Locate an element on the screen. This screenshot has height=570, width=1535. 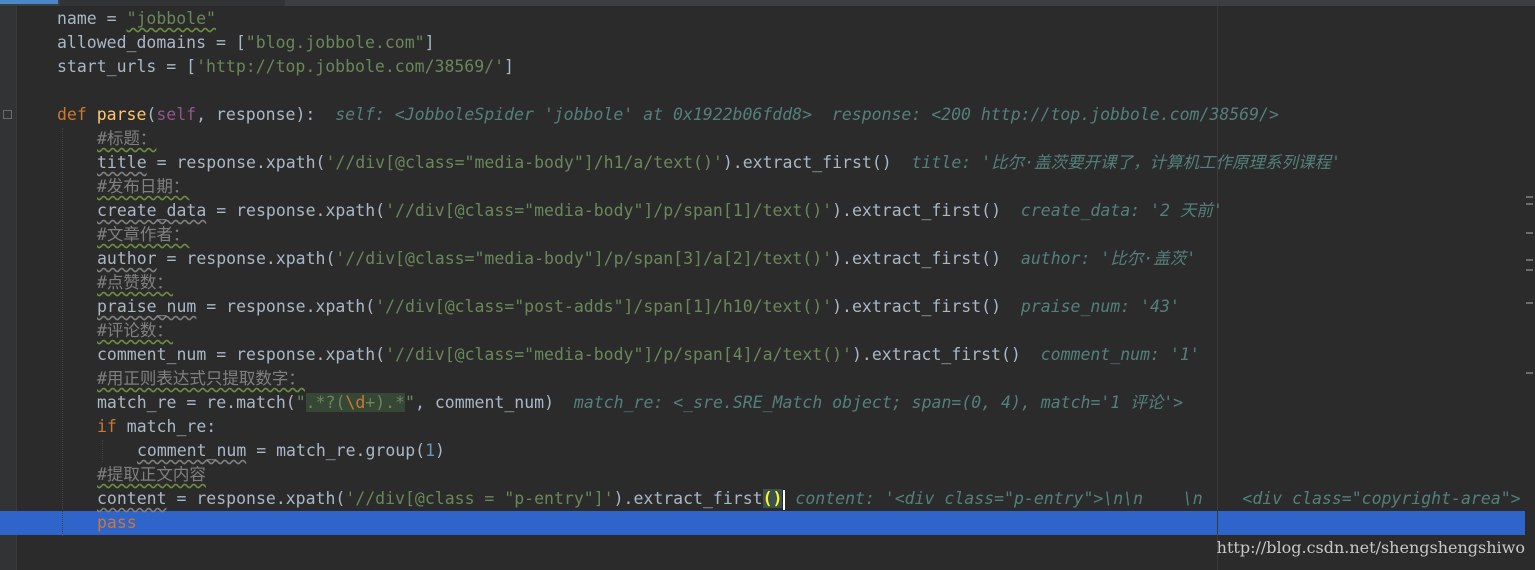
debug-inline-value: author: '比尔·盖茨' is located at coordinates (1108, 258).